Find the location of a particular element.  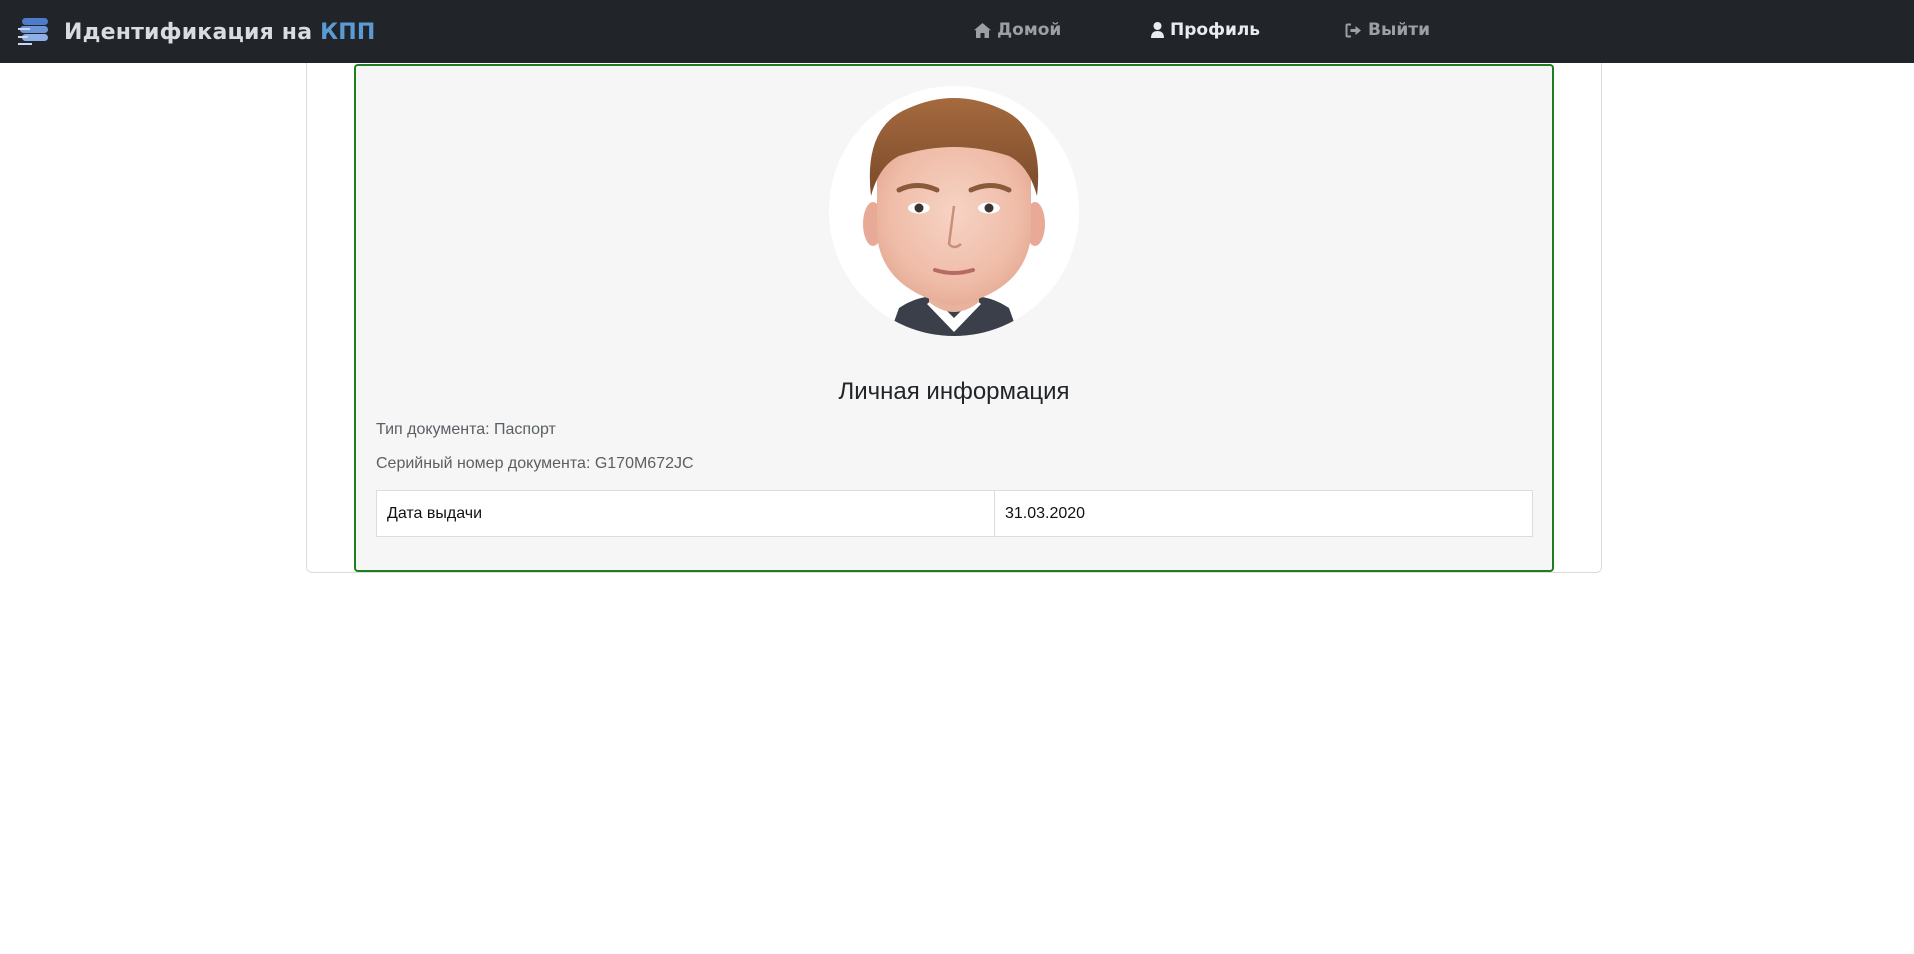

brand-title-accent: КПП is located at coordinates (348, 32).